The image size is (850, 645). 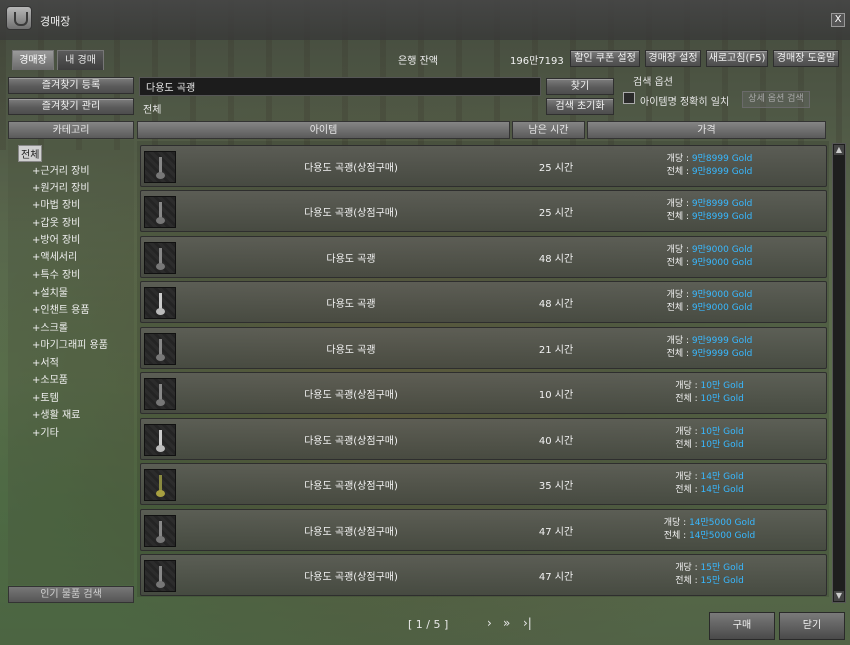 I want to click on auction-settings-button: 경매장 설정, so click(x=673, y=58).